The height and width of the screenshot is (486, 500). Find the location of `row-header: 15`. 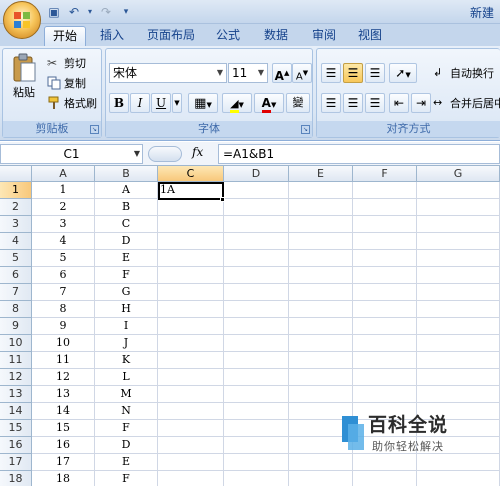

row-header: 15 is located at coordinates (16, 428).